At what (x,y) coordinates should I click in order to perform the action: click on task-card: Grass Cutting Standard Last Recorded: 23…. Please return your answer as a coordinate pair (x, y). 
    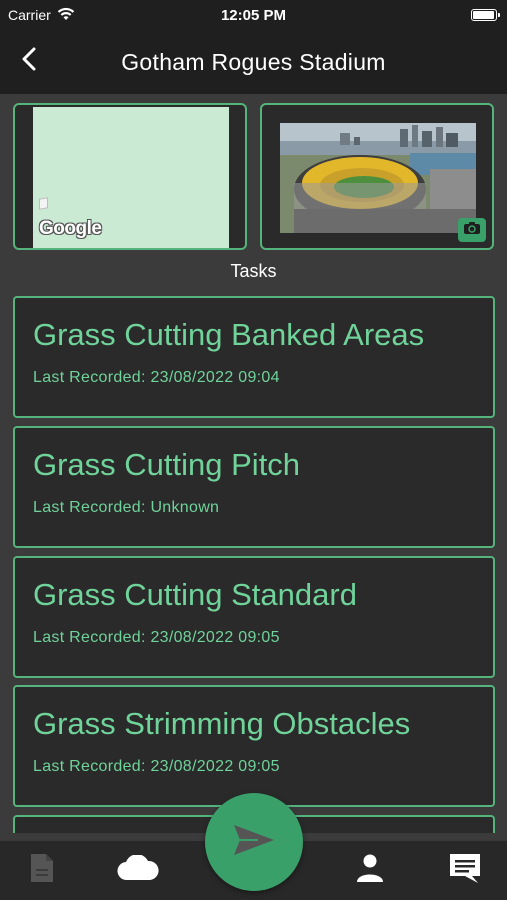
    Looking at the image, I should click on (254, 617).